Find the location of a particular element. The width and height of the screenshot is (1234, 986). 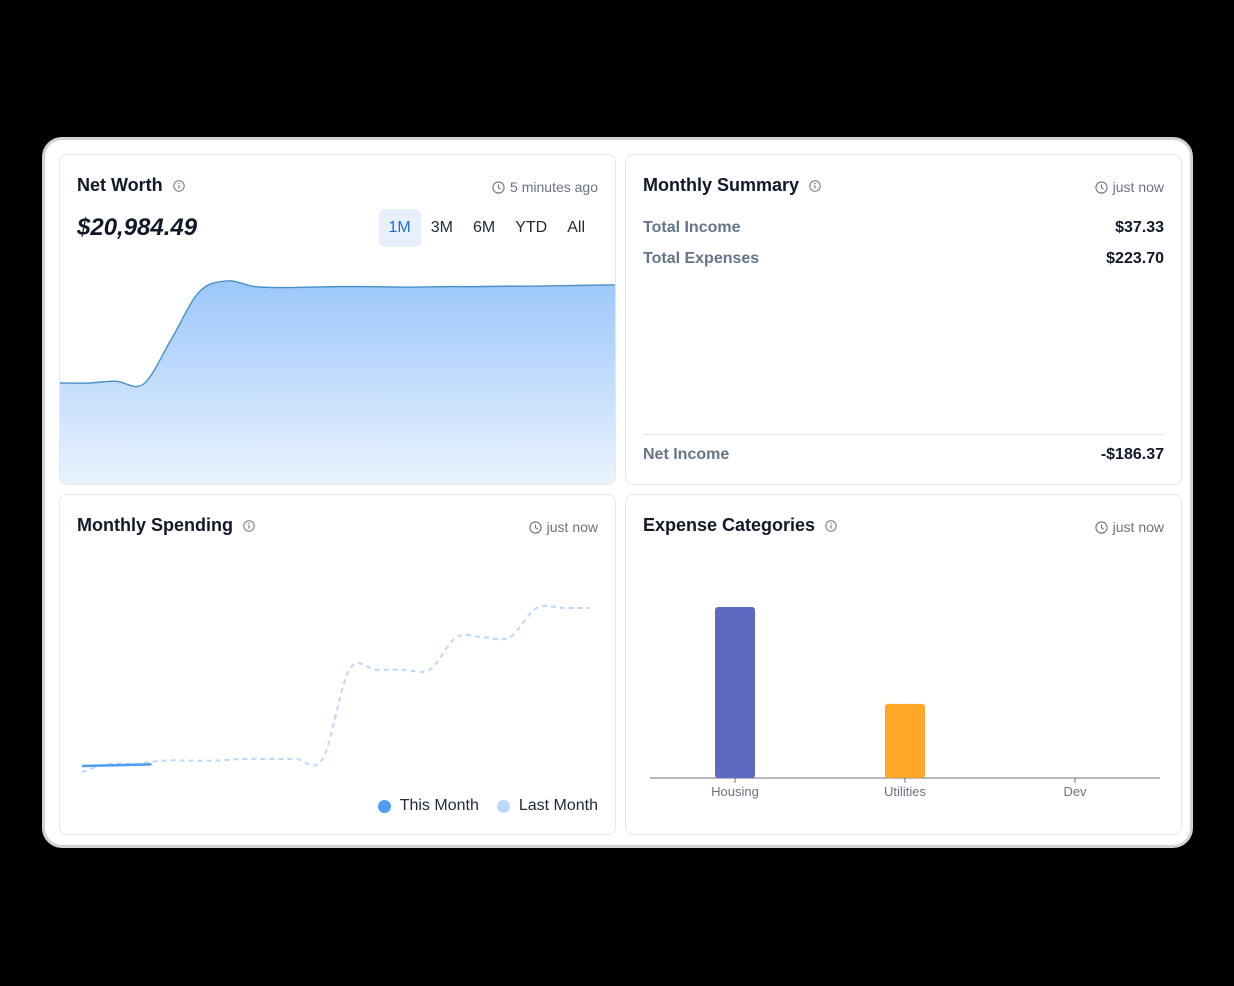

expense-categories-chart: Housing Utilities Dev is located at coordinates (905, 703).